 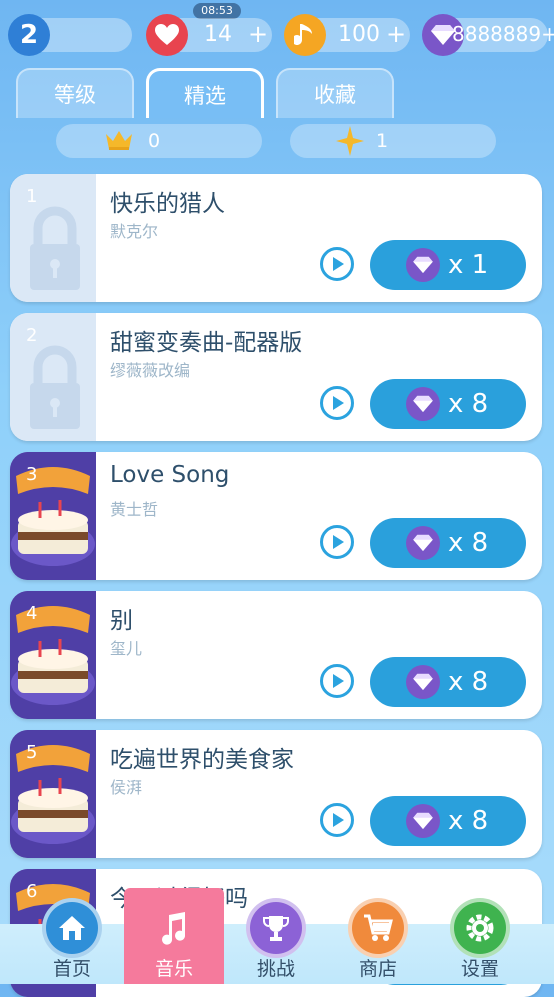 I want to click on song-number: 4, so click(x=32, y=613).